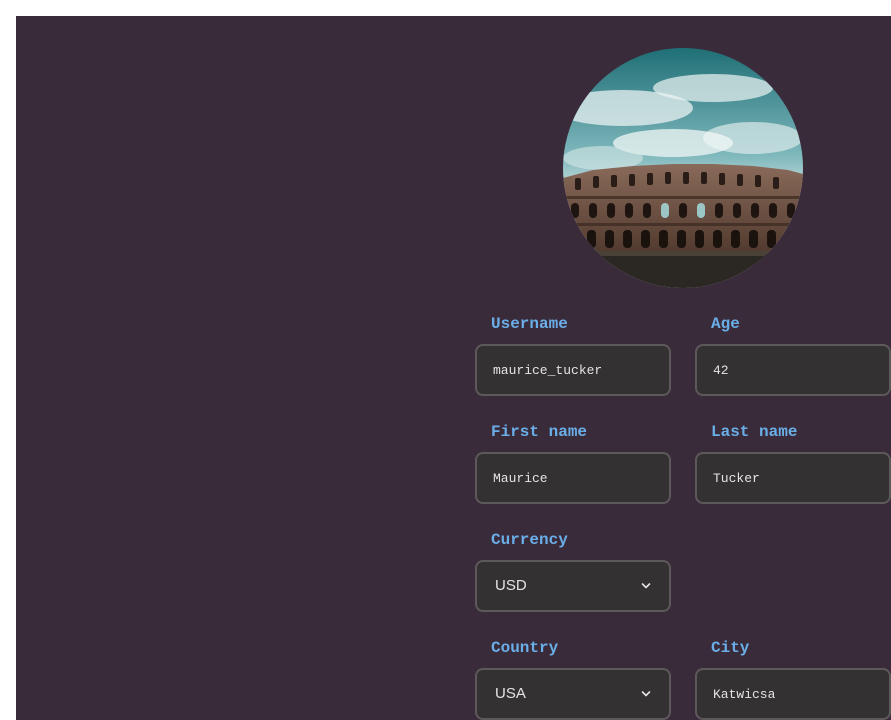 This screenshot has width=891, height=720. Describe the element at coordinates (573, 370) in the screenshot. I see `username-input` at that location.